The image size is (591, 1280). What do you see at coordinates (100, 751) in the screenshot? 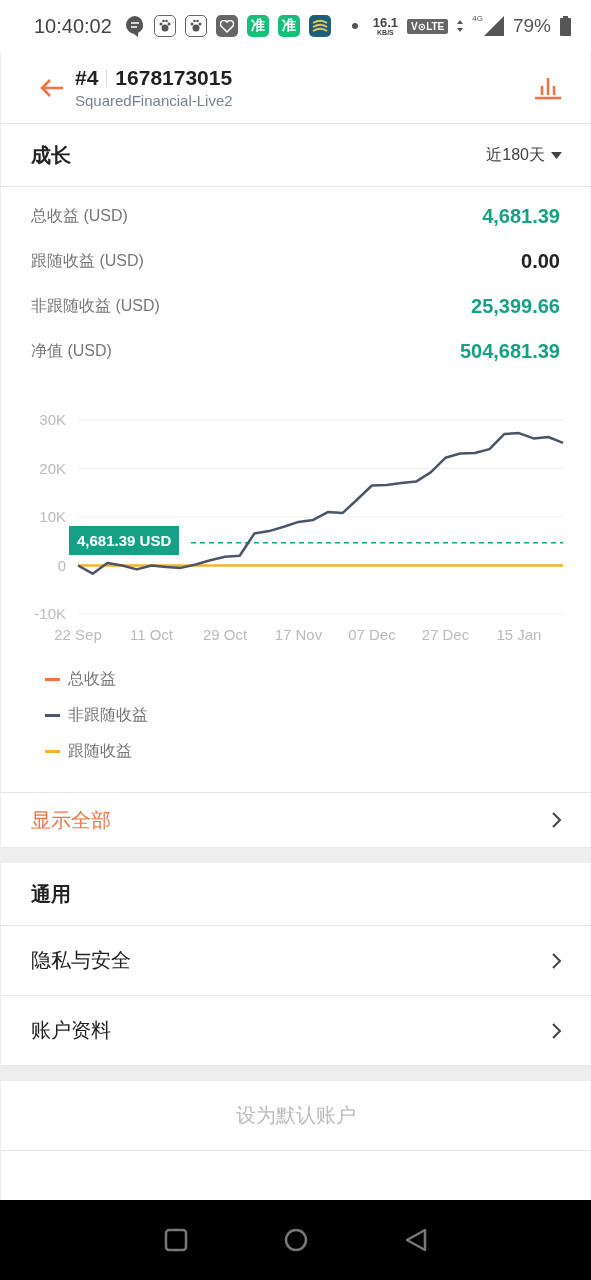
I see `legend-label: 跟随收益` at bounding box center [100, 751].